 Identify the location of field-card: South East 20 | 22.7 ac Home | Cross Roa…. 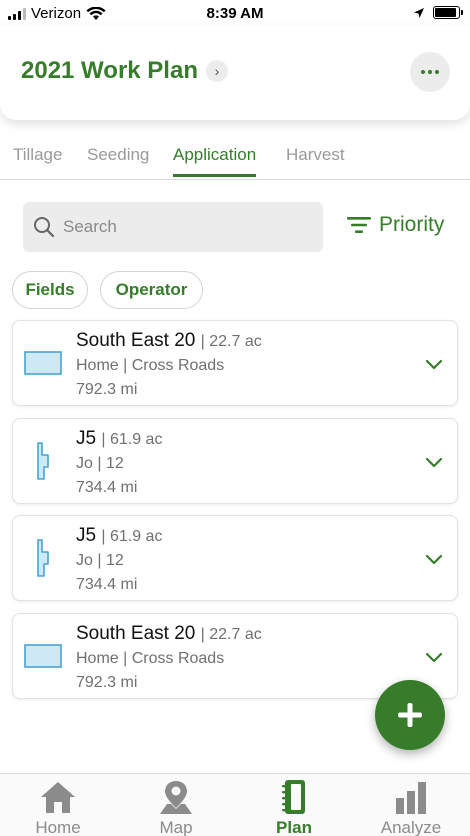
(235, 363).